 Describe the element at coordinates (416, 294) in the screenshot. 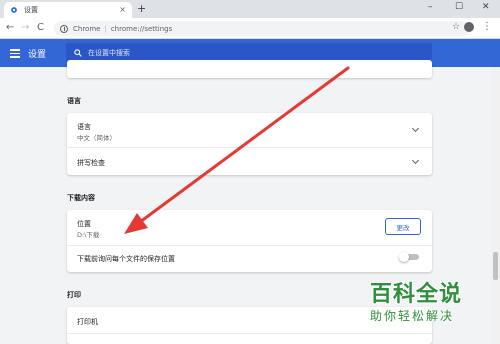

I see `watermark-main-text: 百科全说` at that location.